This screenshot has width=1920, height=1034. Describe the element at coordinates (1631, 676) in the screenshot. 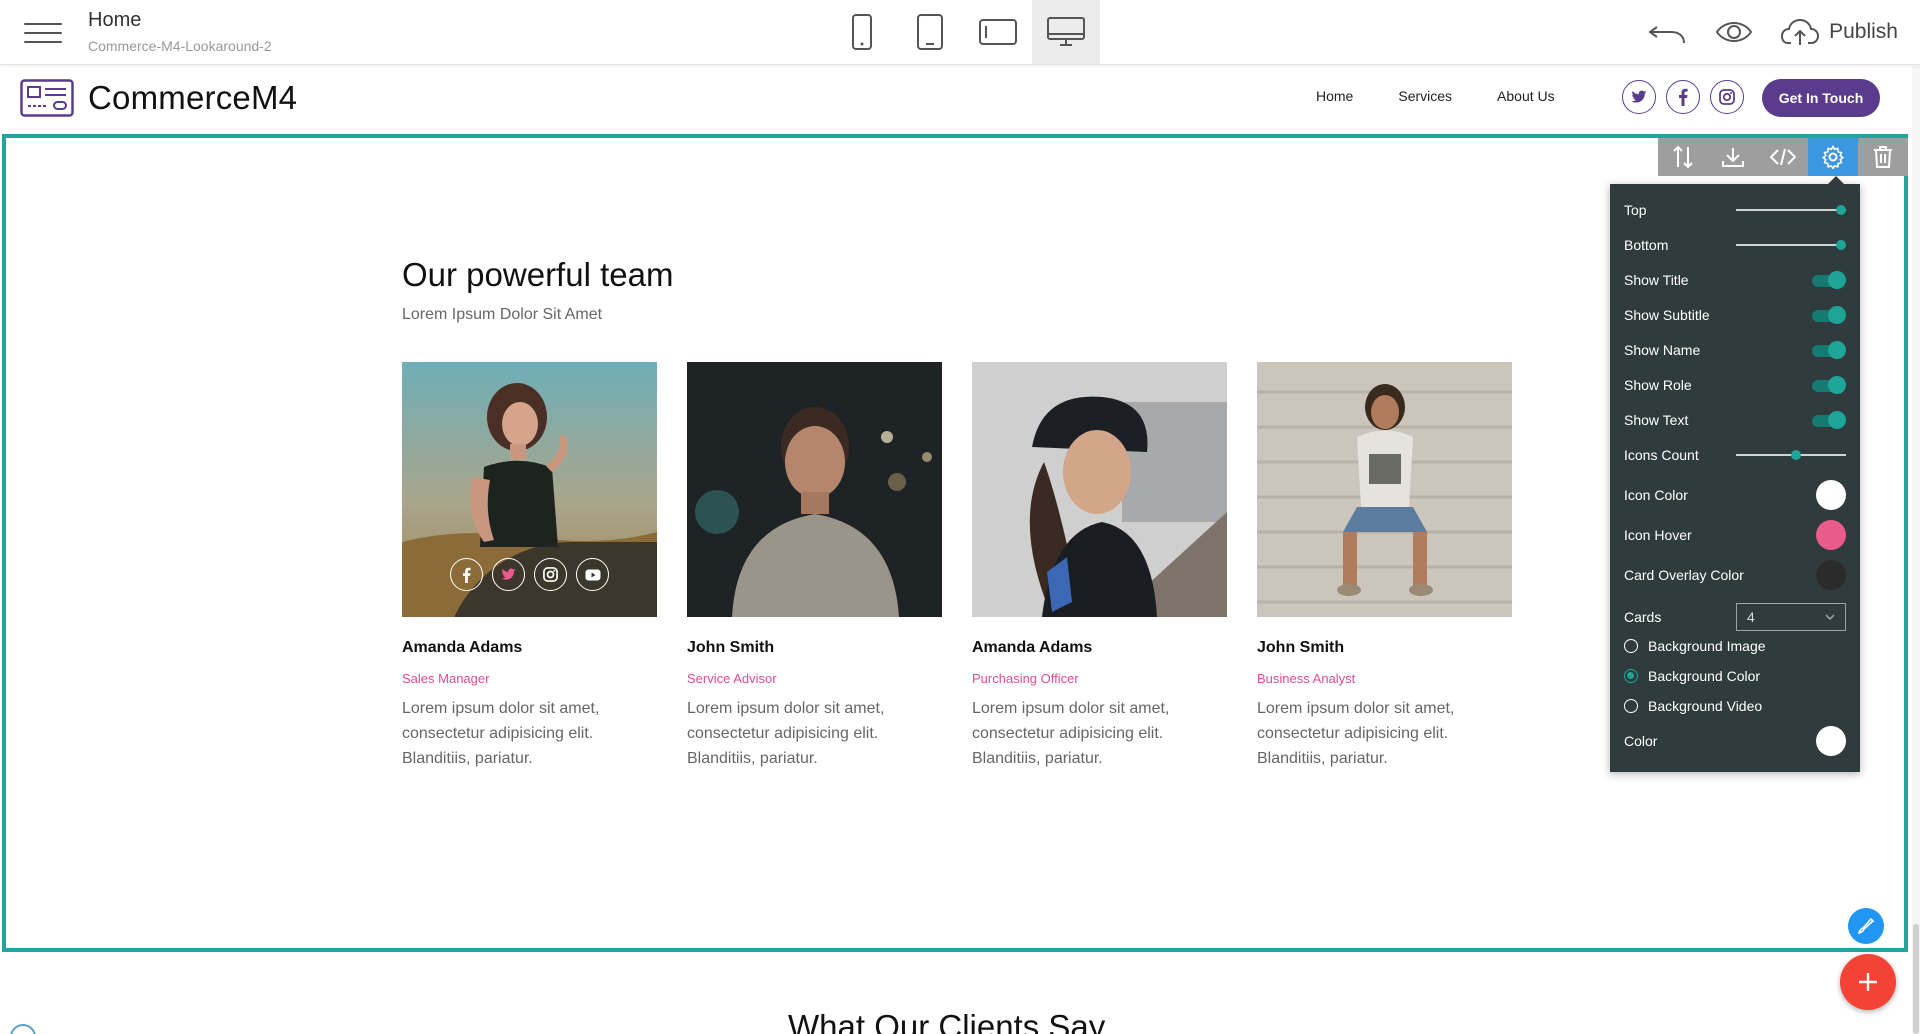

I see `bg-color-radio` at that location.